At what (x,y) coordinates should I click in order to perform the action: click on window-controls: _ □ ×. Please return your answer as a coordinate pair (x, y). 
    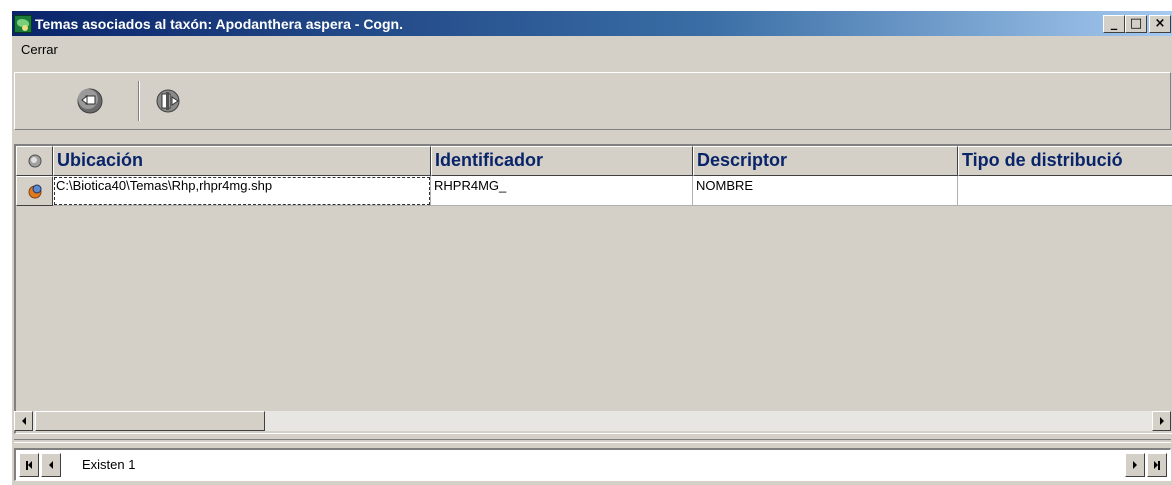
    Looking at the image, I should click on (1137, 24).